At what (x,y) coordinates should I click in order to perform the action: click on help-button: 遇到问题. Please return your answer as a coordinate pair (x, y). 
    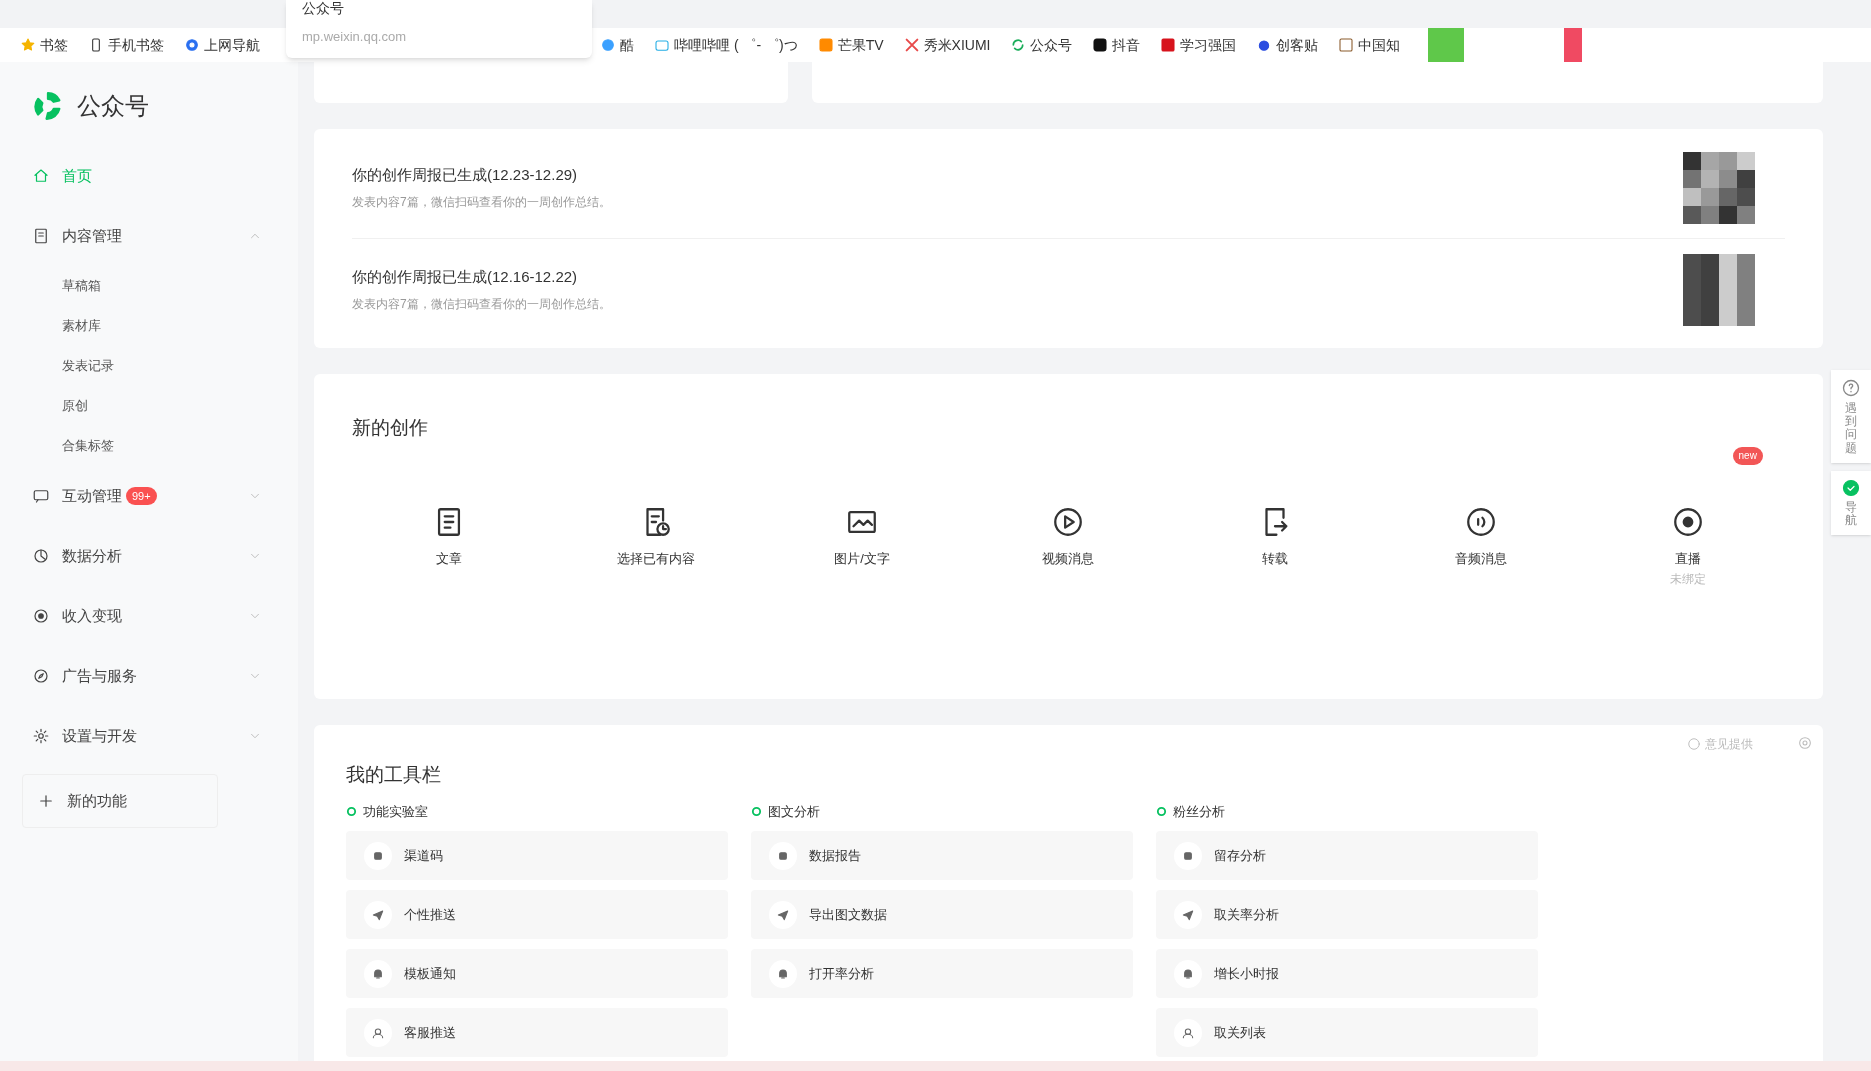
    Looking at the image, I should click on (1851, 416).